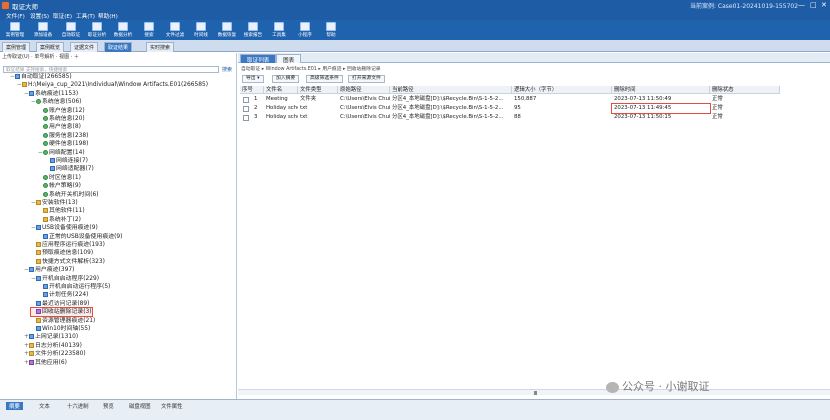  Describe the element at coordinates (111, 69) in the screenshot. I see `tree-search-input: 取证结果 支持搜索，快捷搜索` at that location.